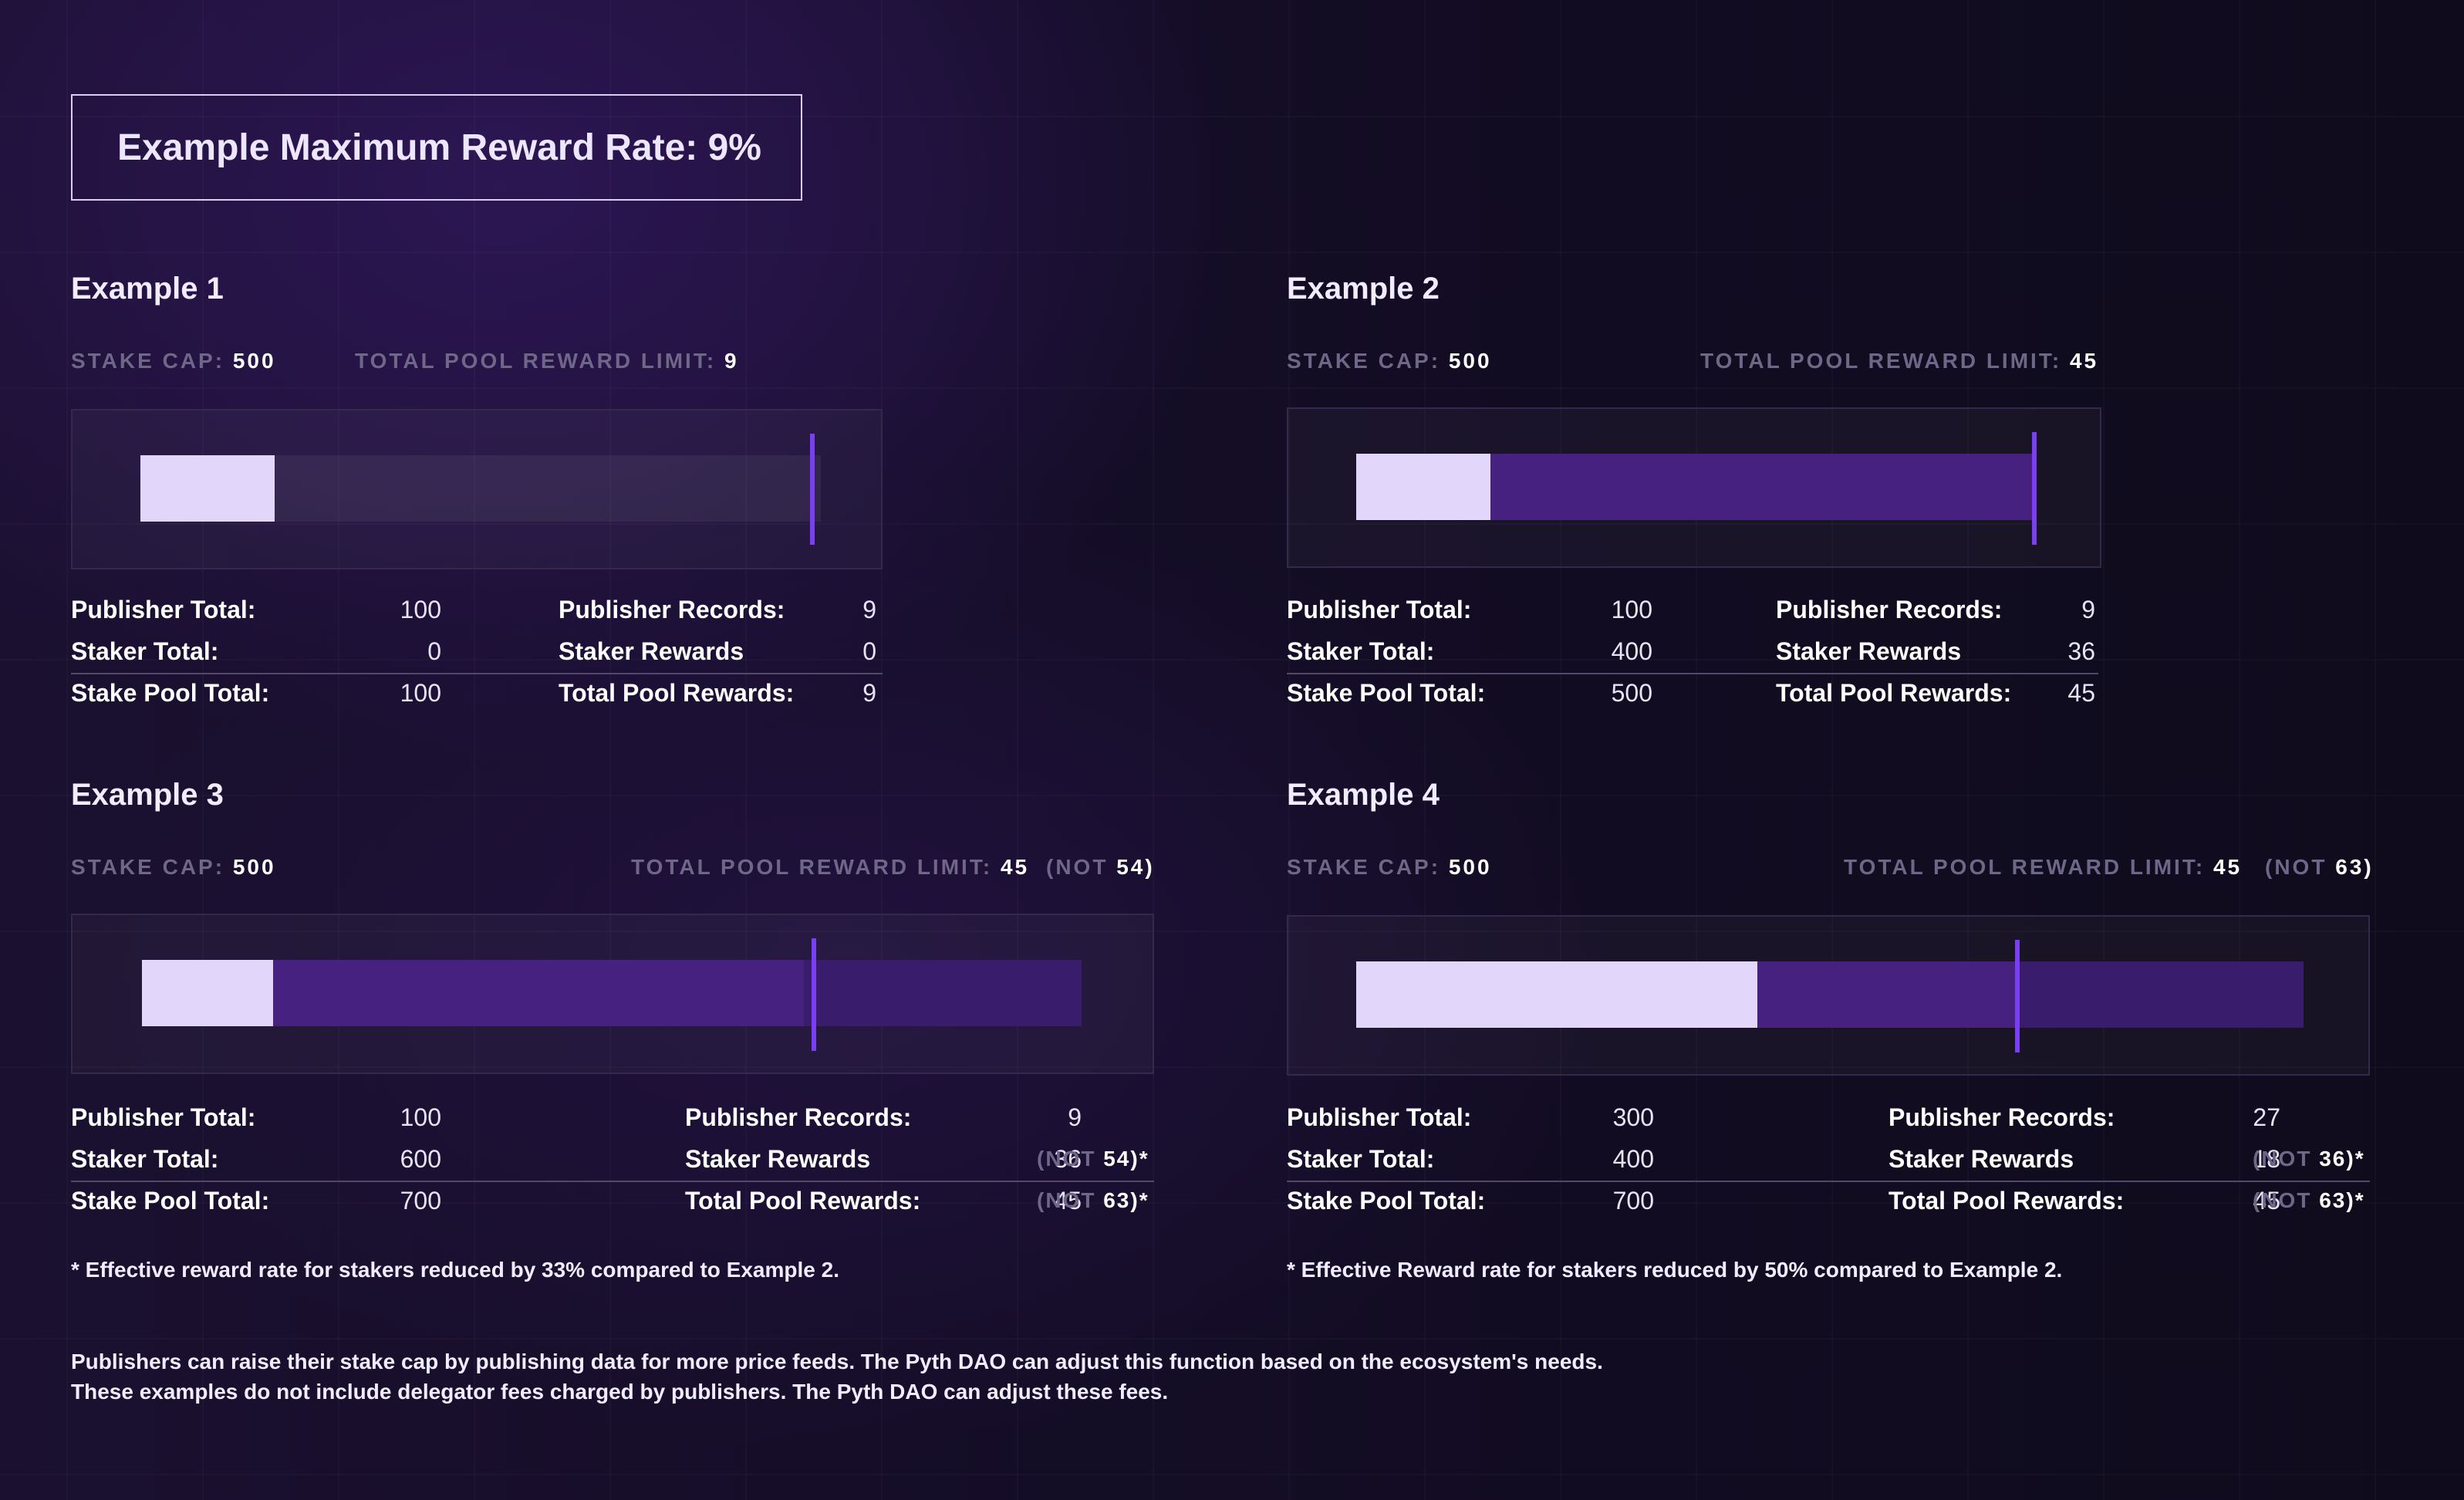  Describe the element at coordinates (1633, 1117) in the screenshot. I see `publisher-total-value: 300` at that location.